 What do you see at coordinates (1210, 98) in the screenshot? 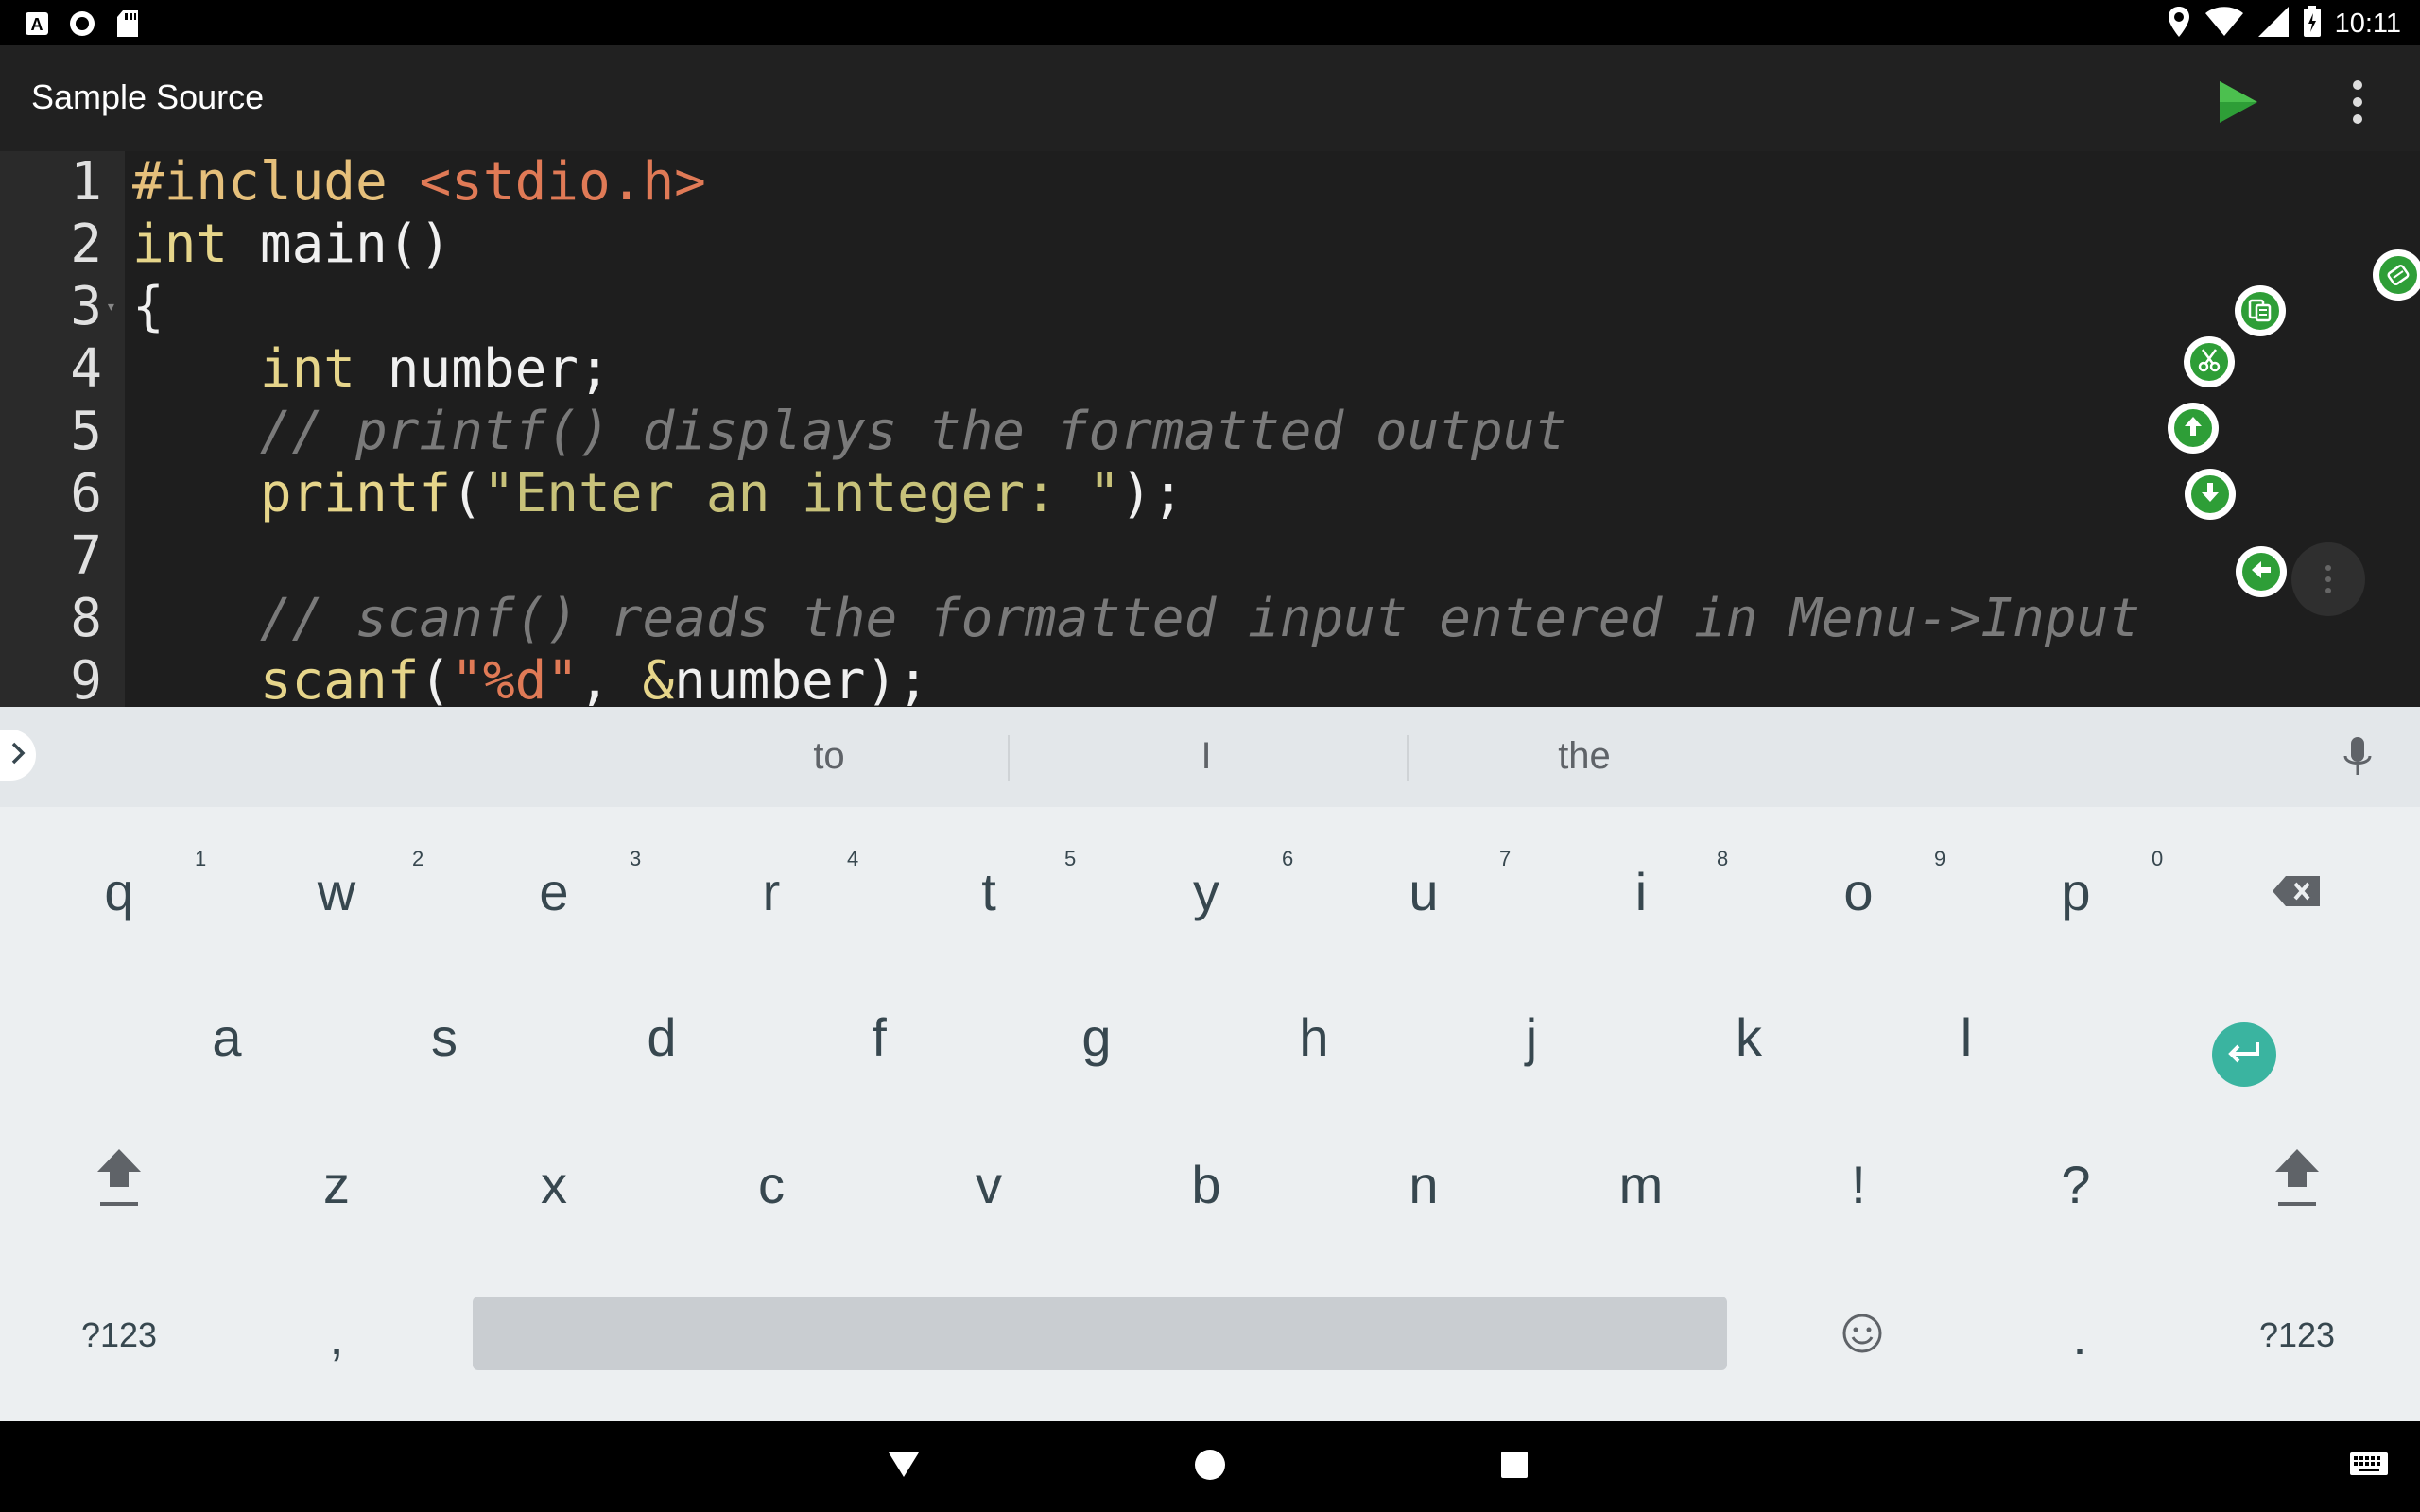
I see `app-bar: Sample Source` at bounding box center [1210, 98].